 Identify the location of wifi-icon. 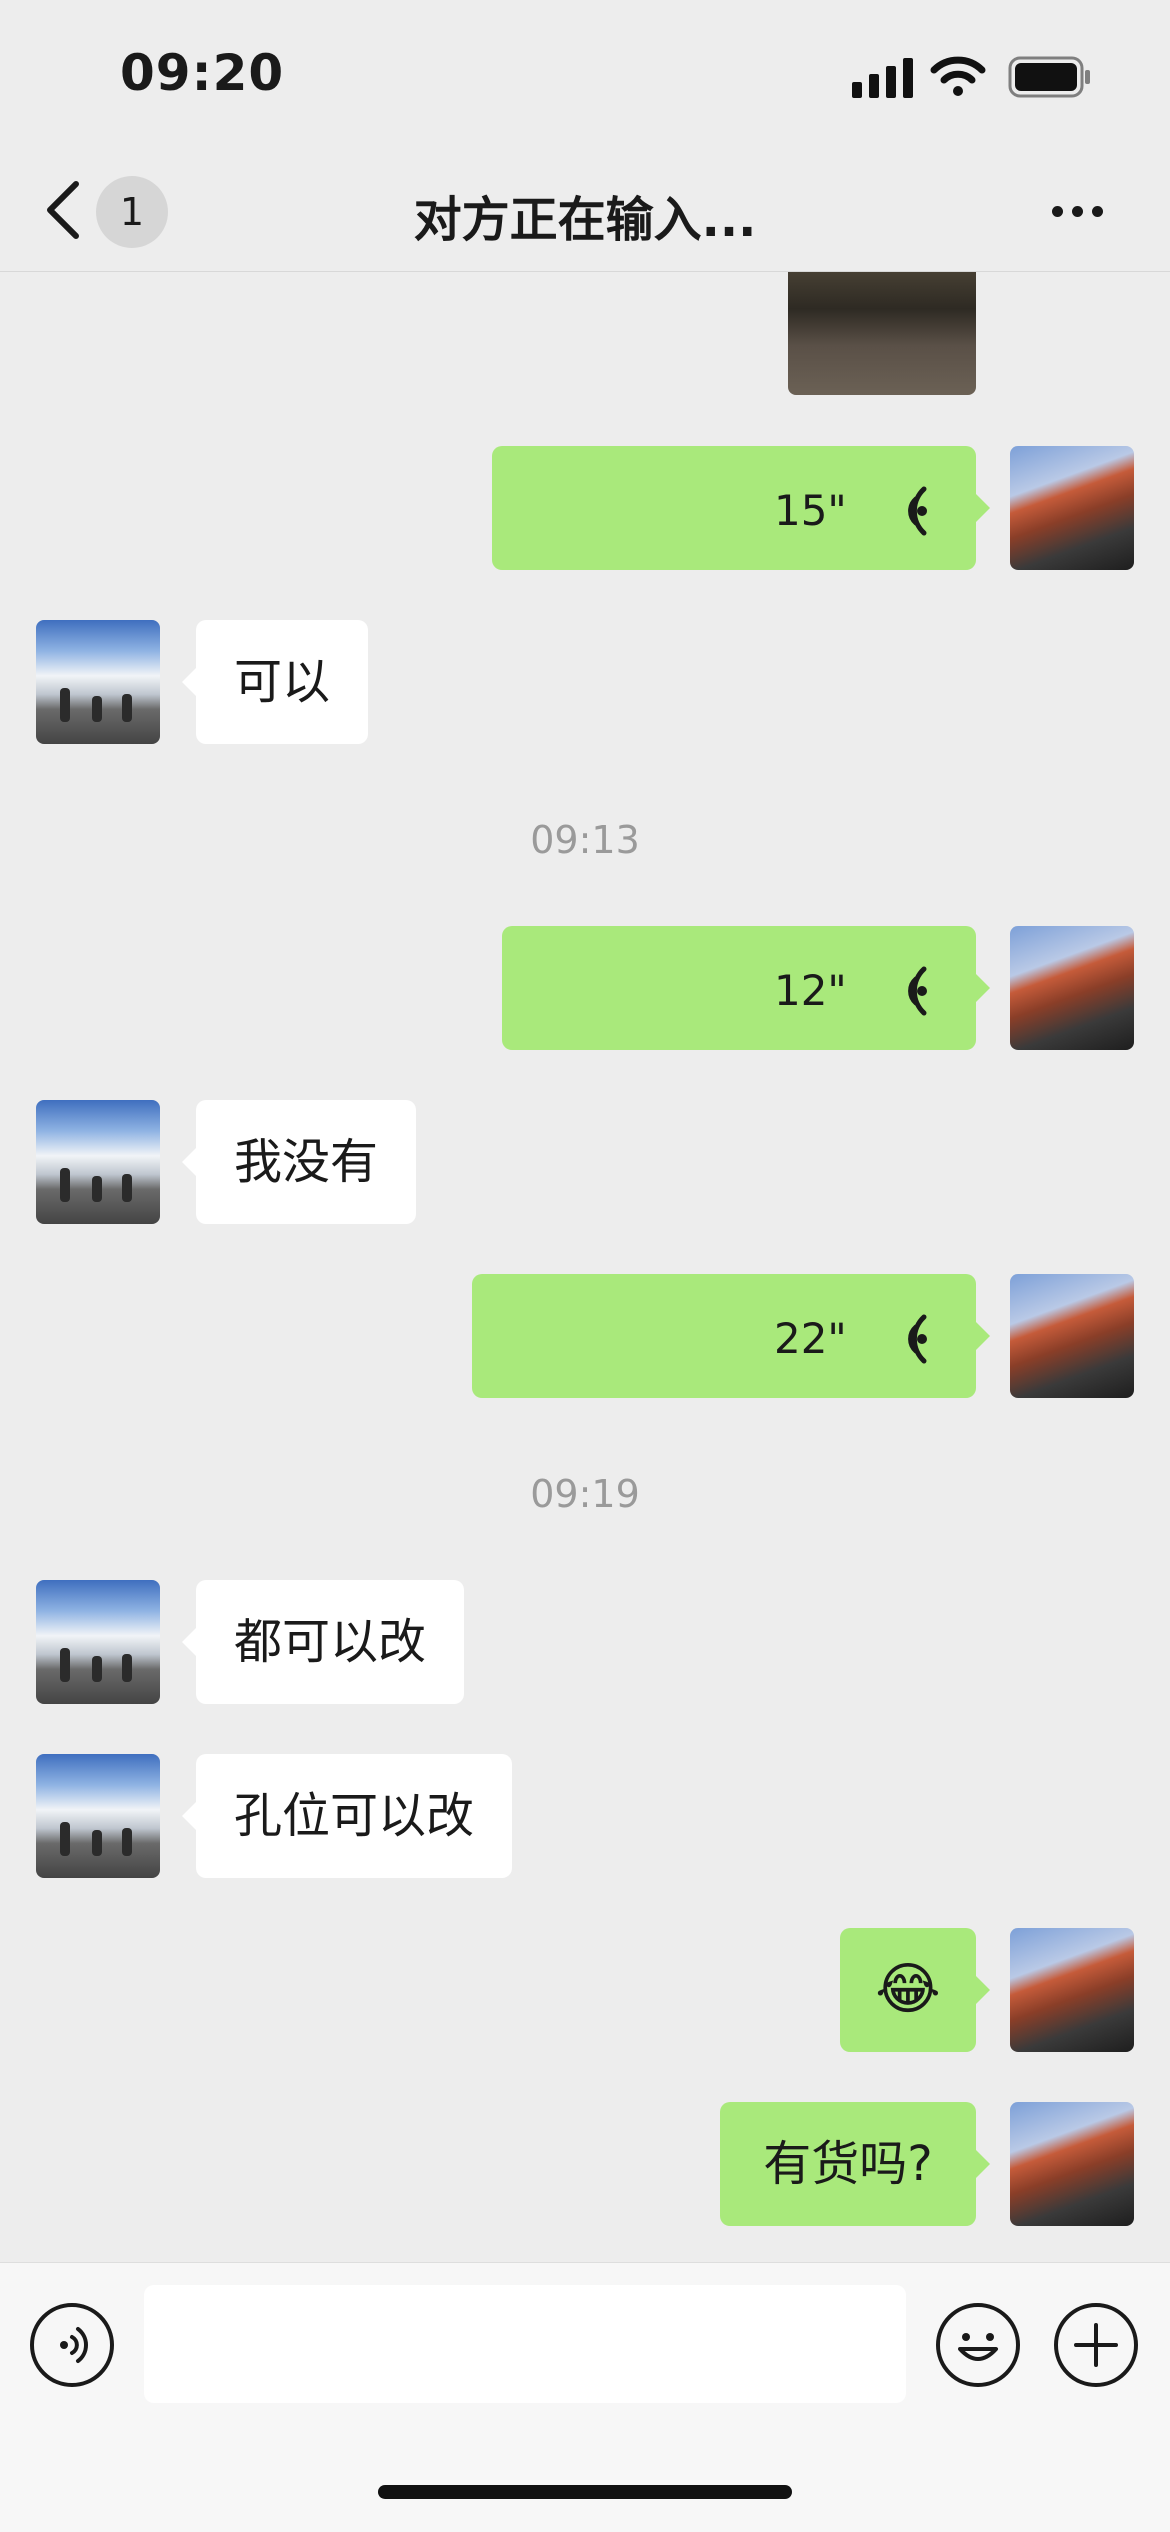
(958, 76).